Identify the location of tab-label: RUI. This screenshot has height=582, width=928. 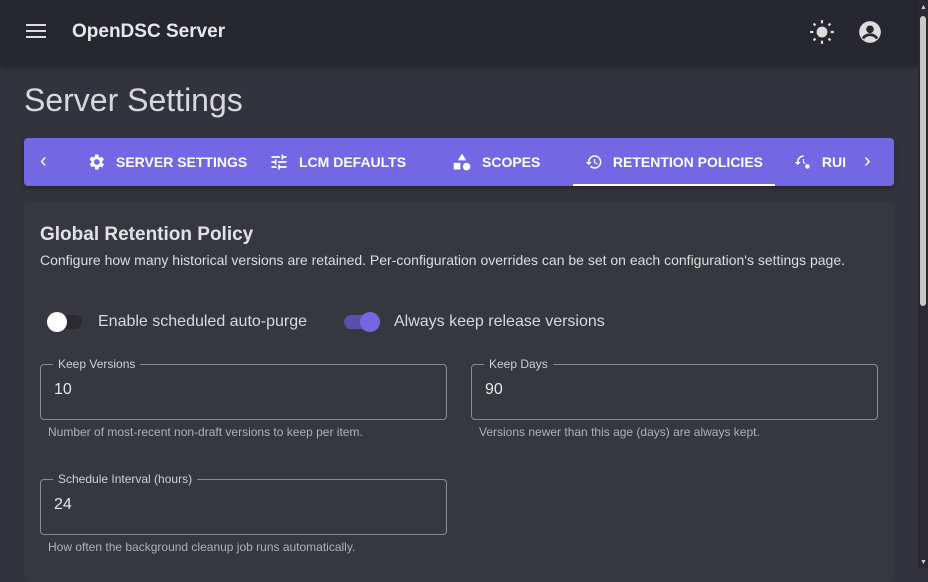
(833, 162).